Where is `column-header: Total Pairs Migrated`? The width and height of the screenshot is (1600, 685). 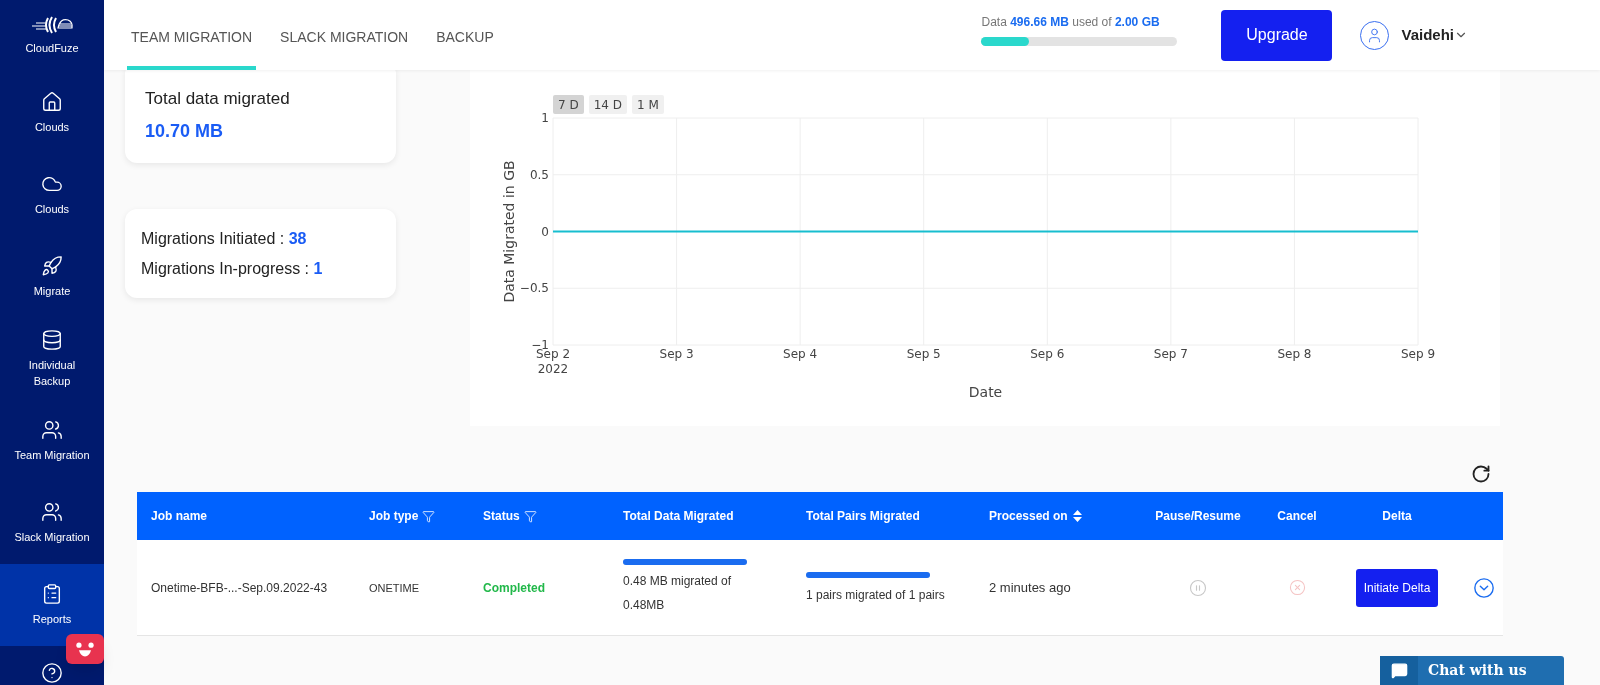
column-header: Total Pairs Migrated is located at coordinates (863, 516).